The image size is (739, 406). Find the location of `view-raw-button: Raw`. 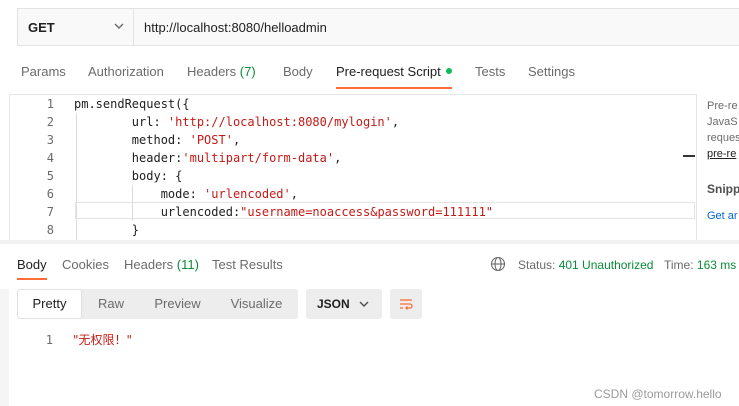

view-raw-button: Raw is located at coordinates (111, 304).